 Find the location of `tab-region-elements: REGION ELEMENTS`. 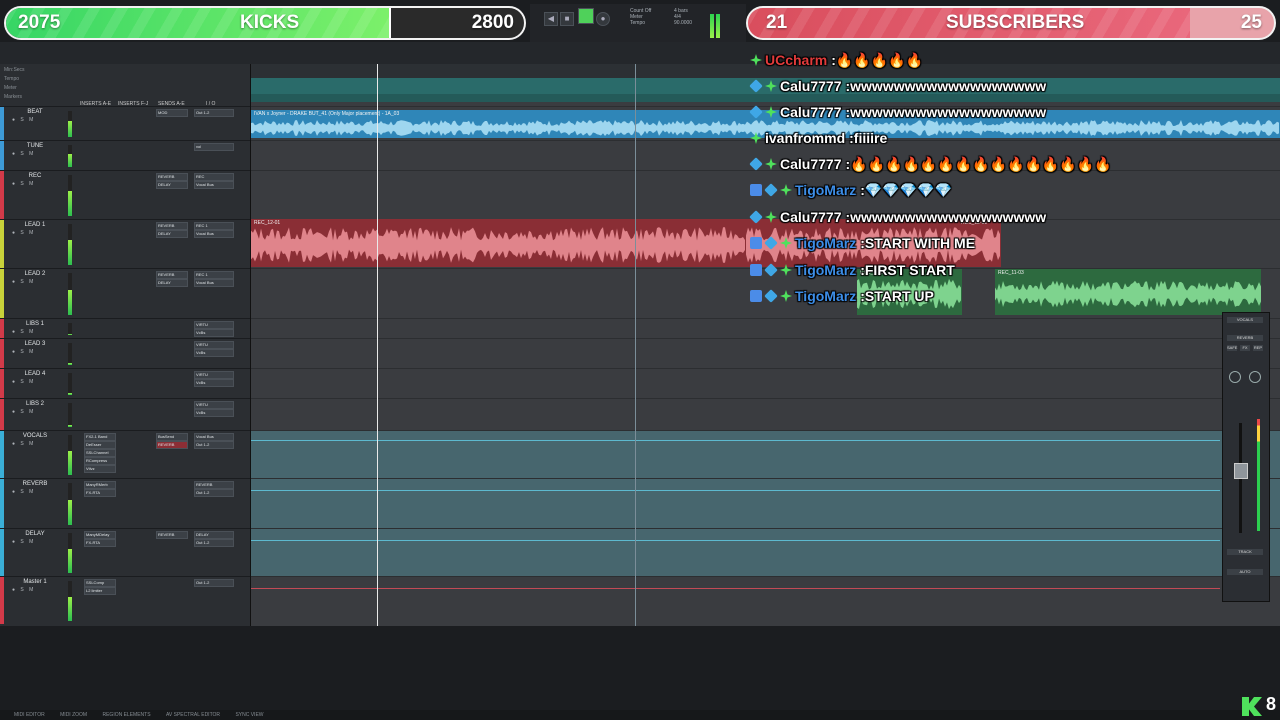

tab-region-elements: REGION ELEMENTS is located at coordinates (126, 715).